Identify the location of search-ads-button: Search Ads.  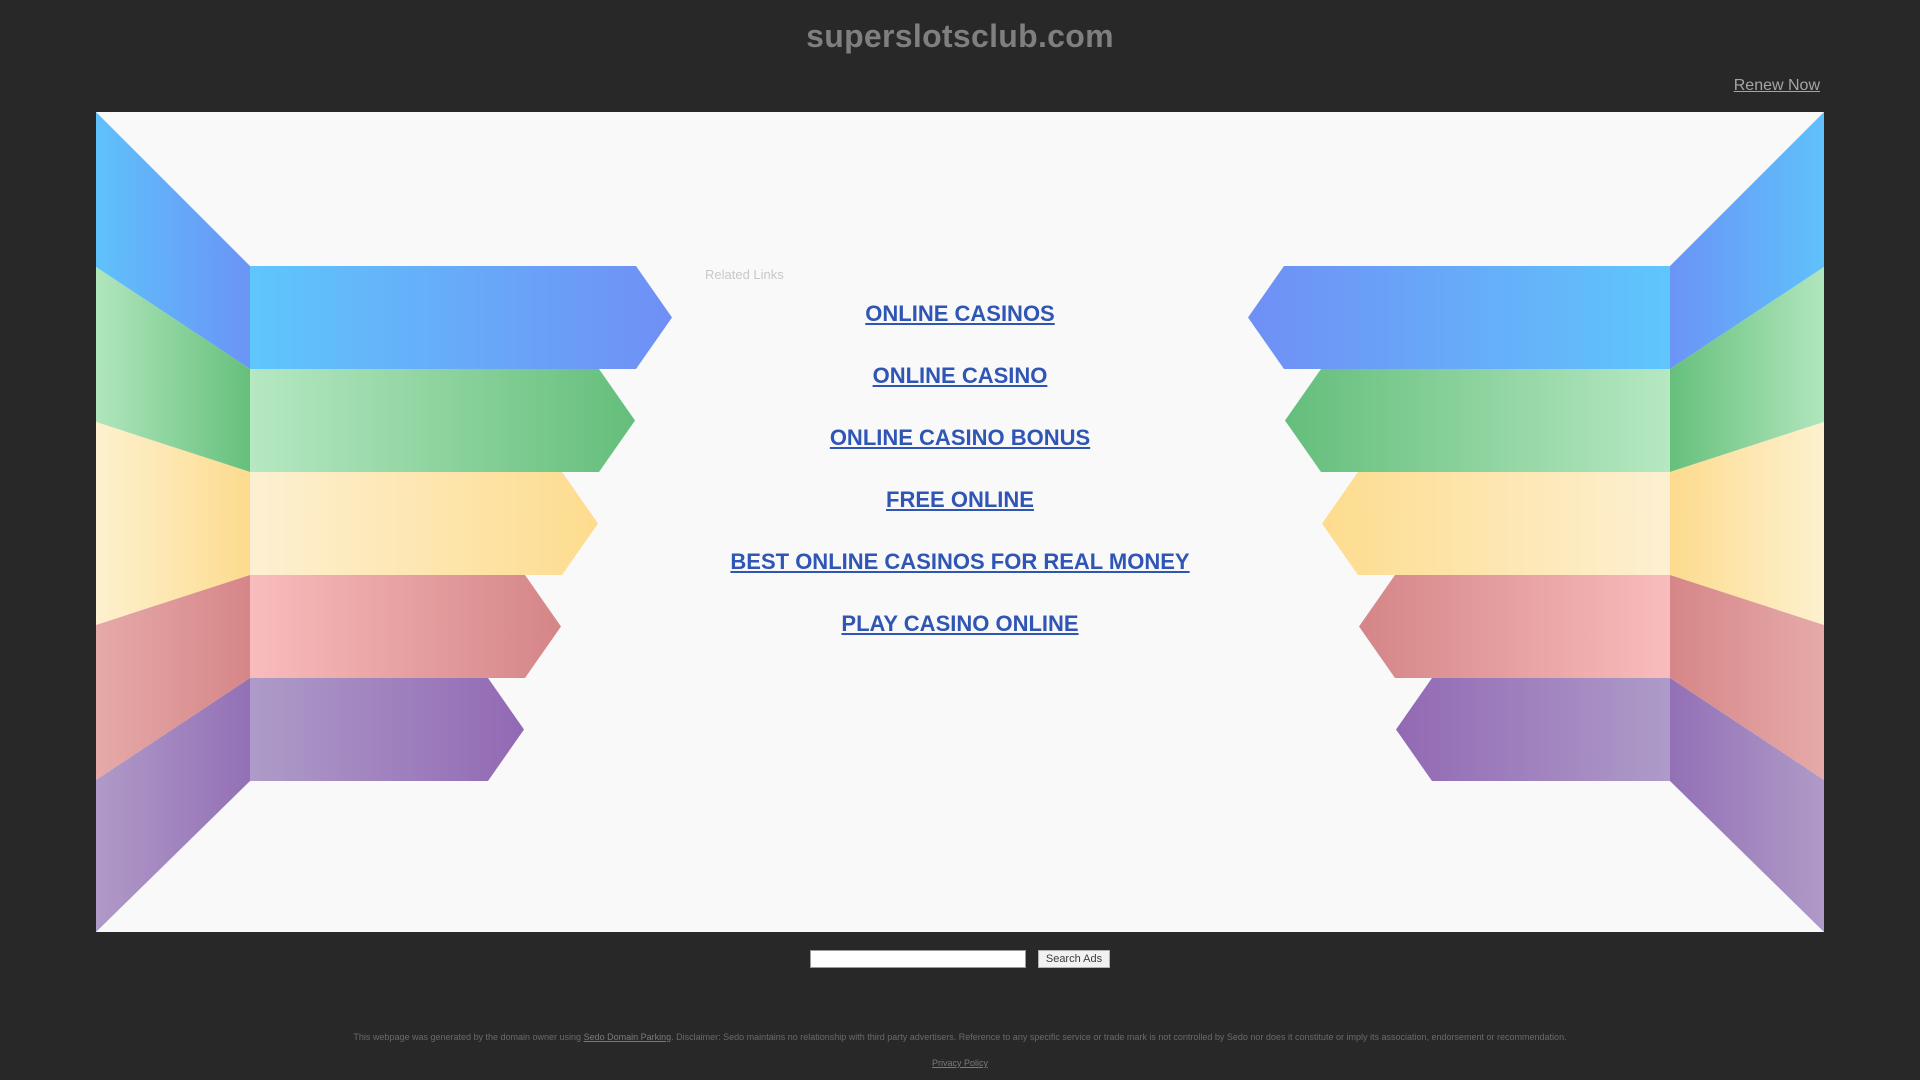
(1074, 959).